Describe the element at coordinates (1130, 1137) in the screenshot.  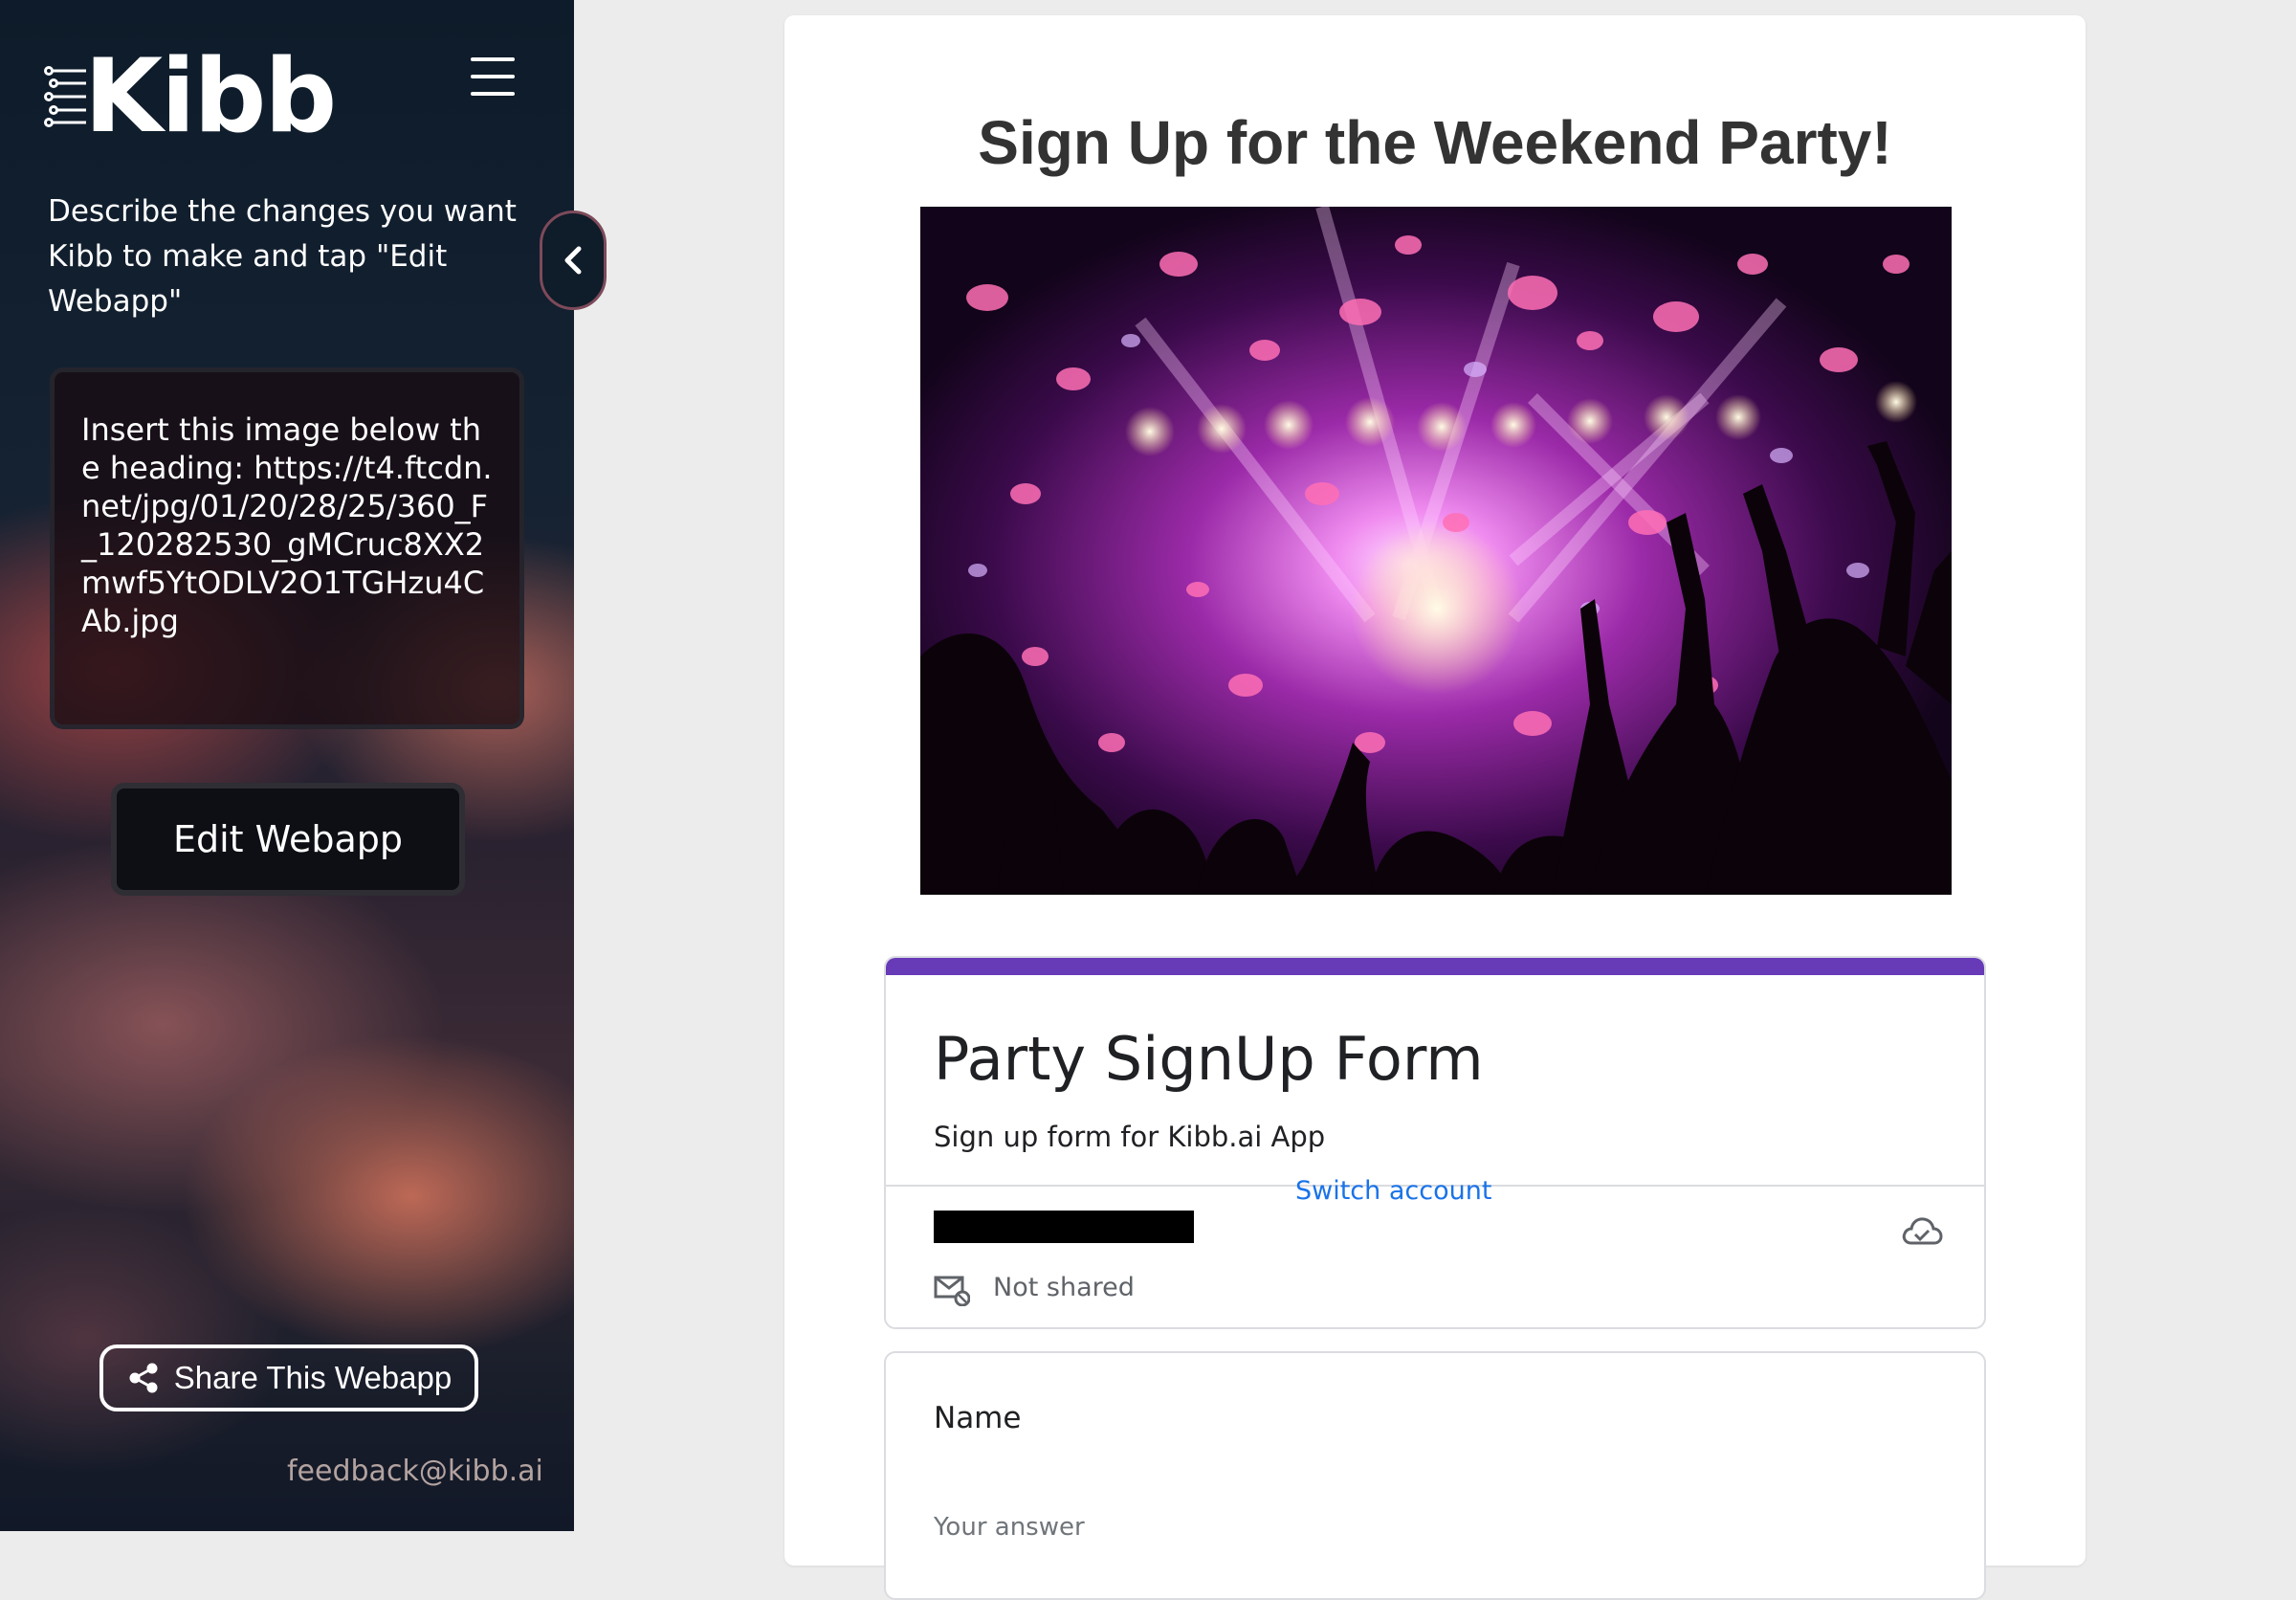
I see `form-description: Sign up form for Kibb.ai App` at that location.